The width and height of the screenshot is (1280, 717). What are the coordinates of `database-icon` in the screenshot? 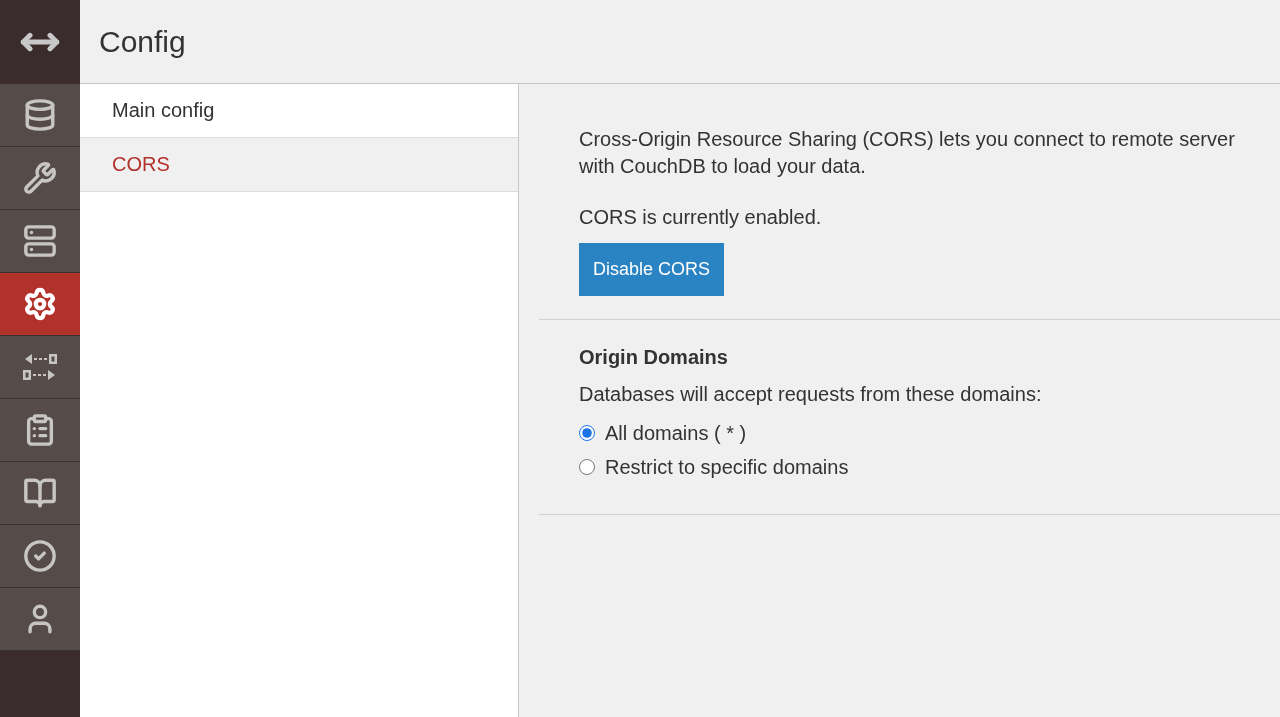 It's located at (40, 115).